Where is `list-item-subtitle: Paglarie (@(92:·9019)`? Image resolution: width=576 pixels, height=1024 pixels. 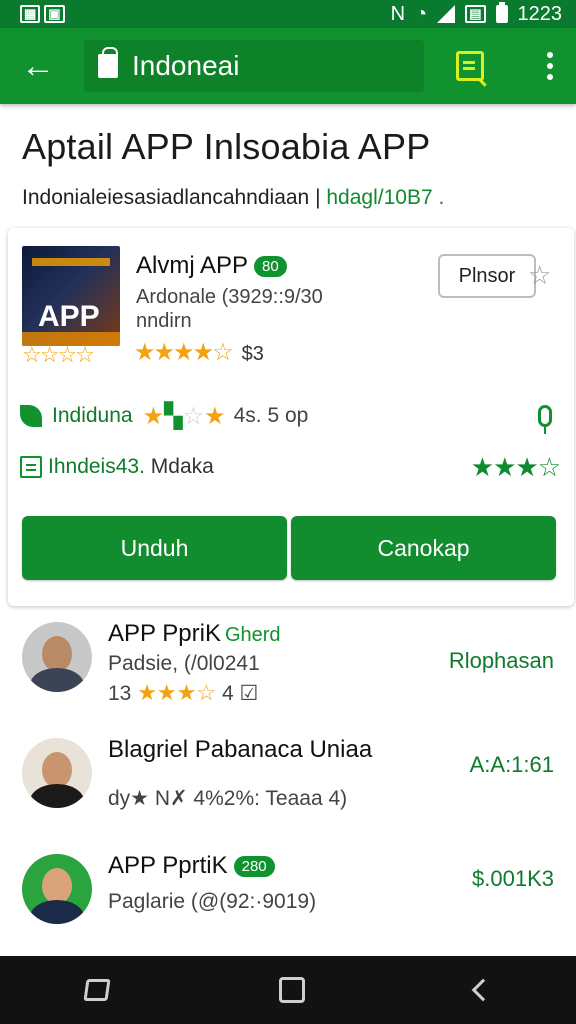
list-item-subtitle: Paglarie (@(92:·9019) is located at coordinates (212, 901).